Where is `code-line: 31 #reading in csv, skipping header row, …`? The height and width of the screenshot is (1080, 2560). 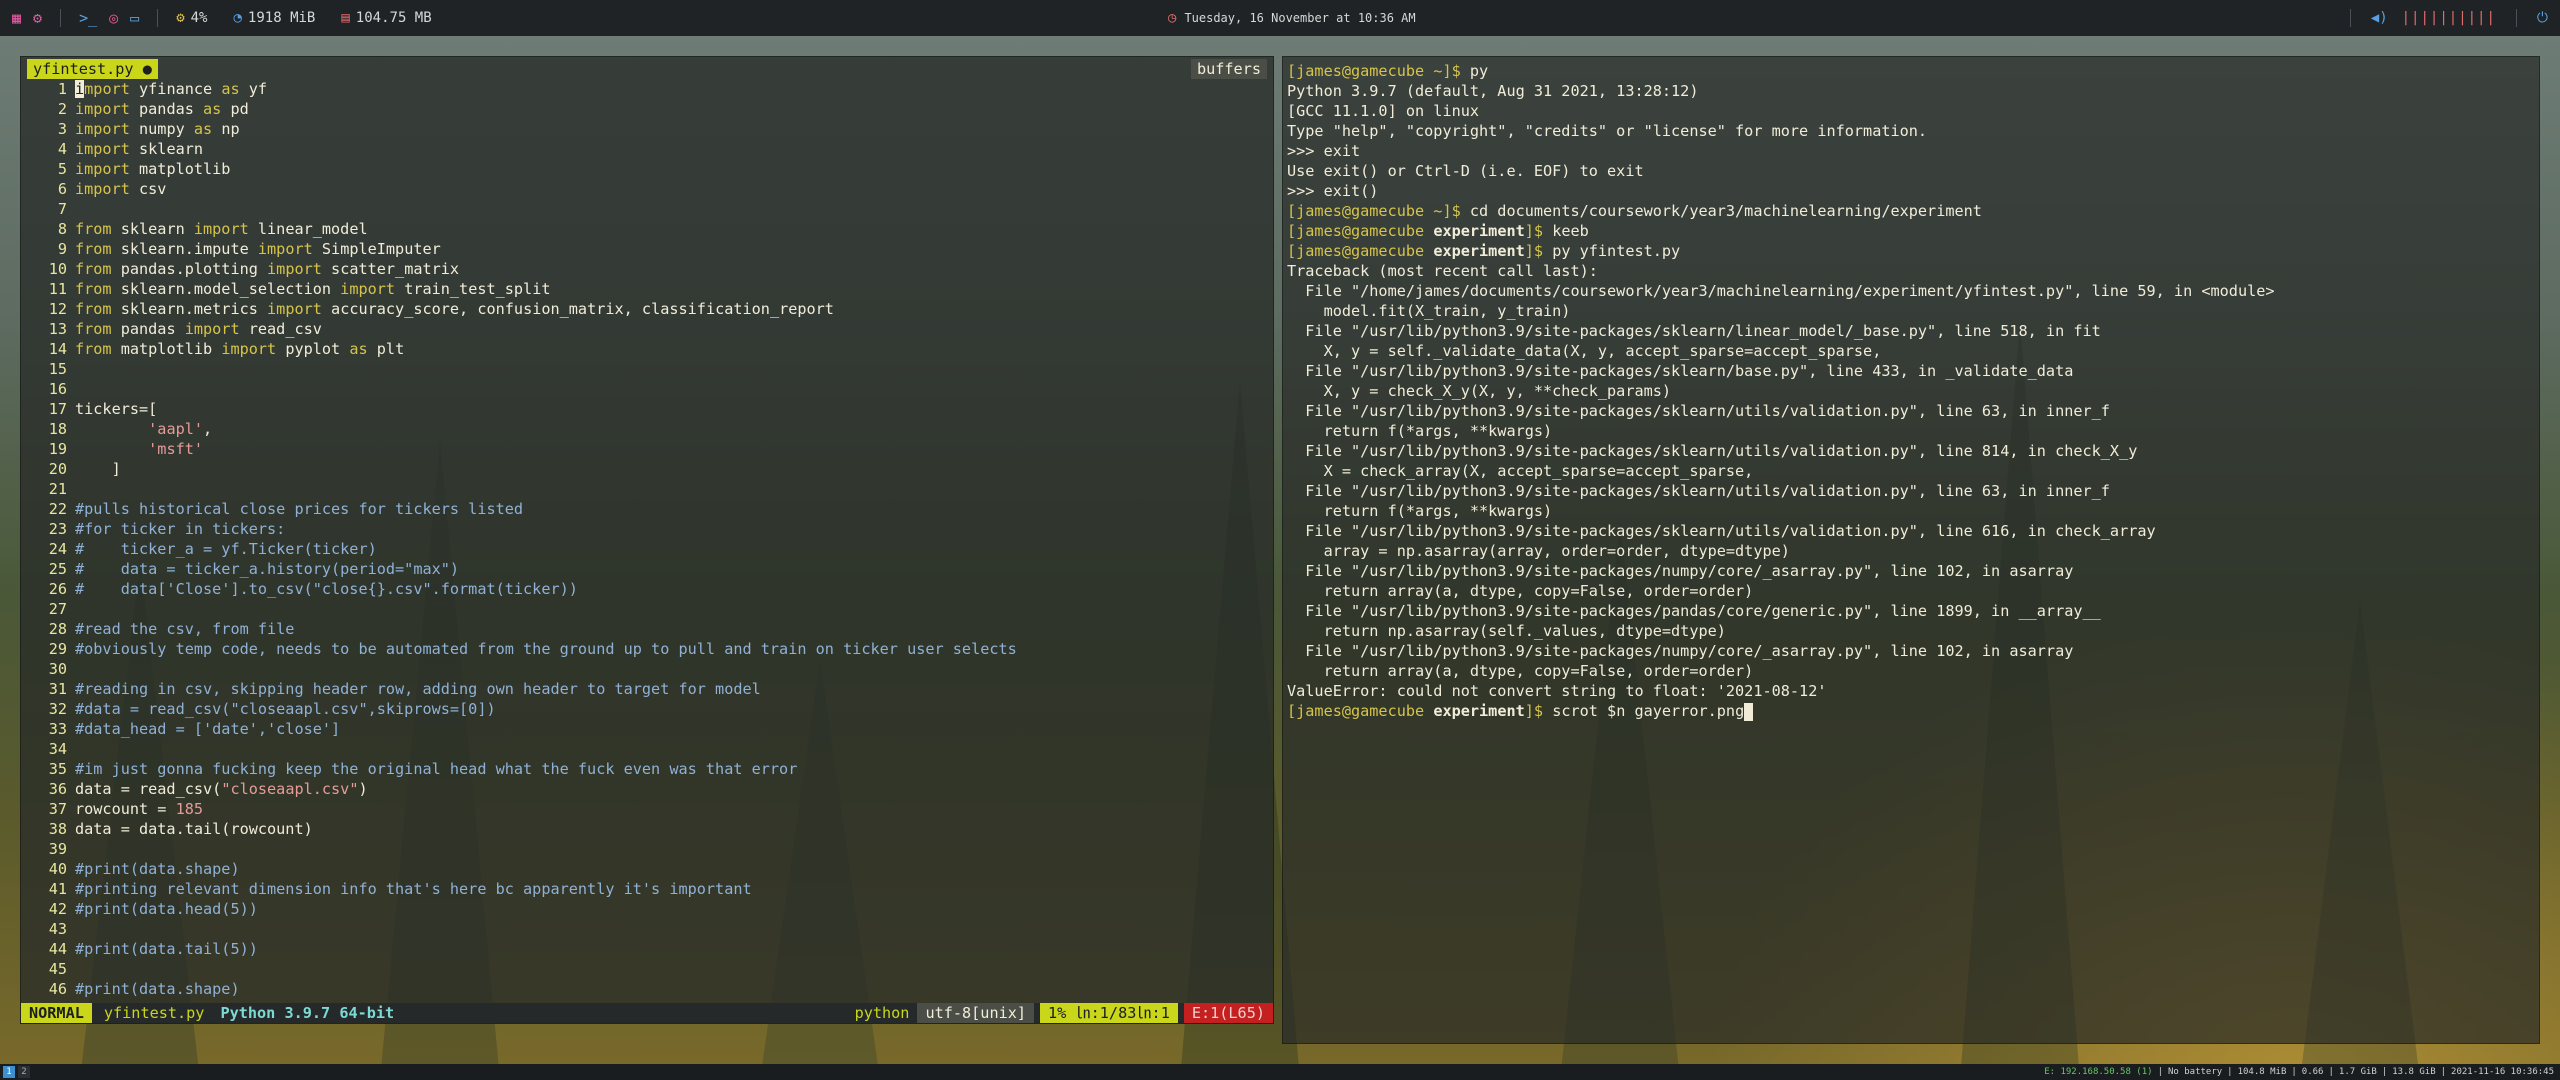
code-line: 31 #reading in csv, skipping header row, … is located at coordinates (647, 689).